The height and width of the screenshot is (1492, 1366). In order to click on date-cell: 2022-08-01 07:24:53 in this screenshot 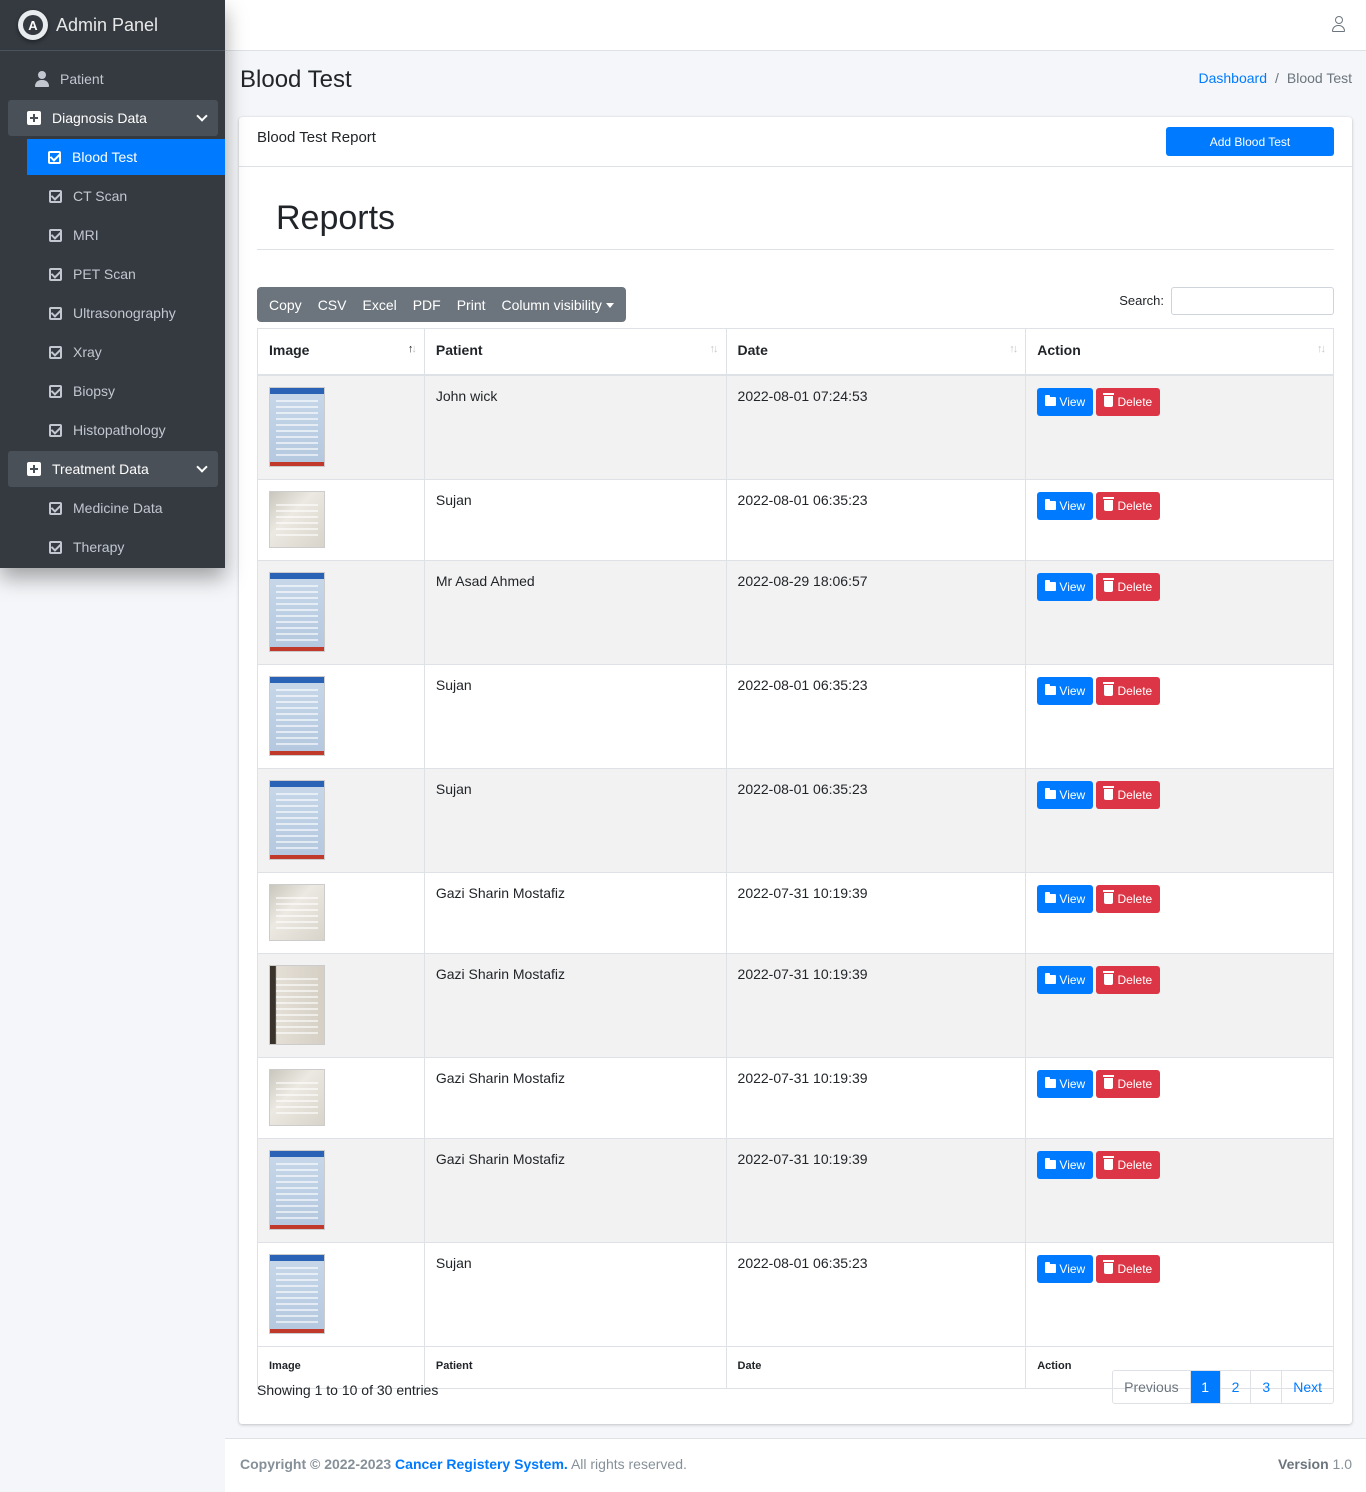, I will do `click(876, 427)`.